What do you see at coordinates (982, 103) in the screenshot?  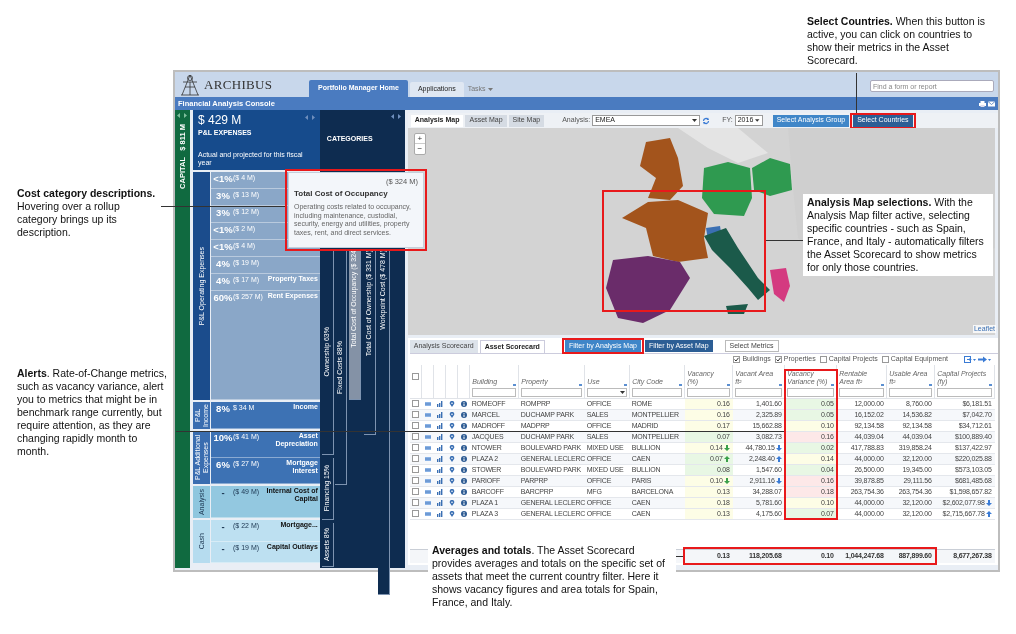 I see `printer-icon` at bounding box center [982, 103].